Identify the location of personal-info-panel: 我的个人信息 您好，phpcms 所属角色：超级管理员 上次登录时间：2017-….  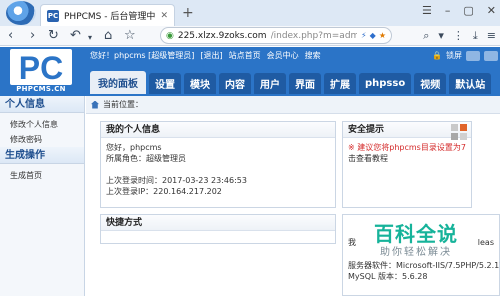
(218, 164).